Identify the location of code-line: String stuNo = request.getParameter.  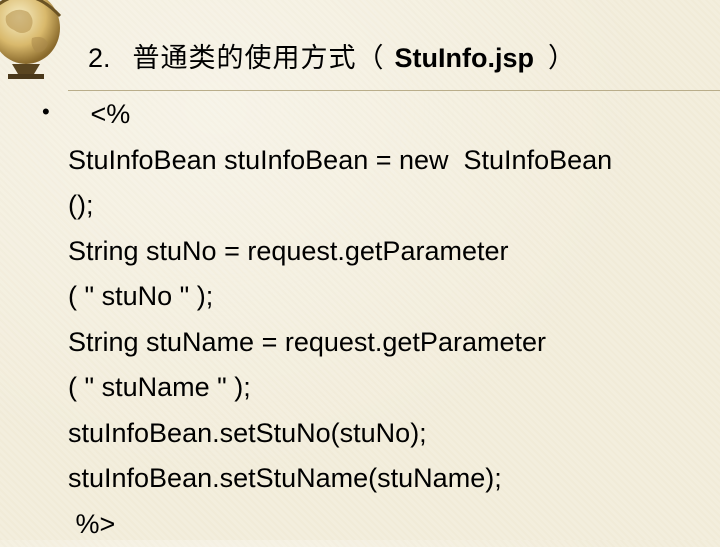
(394, 252).